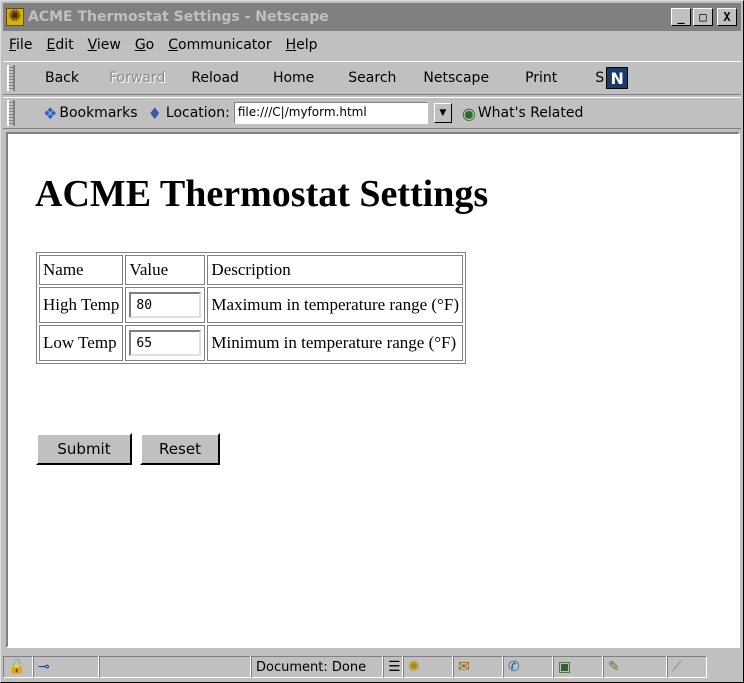  Describe the element at coordinates (84, 449) in the screenshot. I see `submit-button: Submit` at that location.